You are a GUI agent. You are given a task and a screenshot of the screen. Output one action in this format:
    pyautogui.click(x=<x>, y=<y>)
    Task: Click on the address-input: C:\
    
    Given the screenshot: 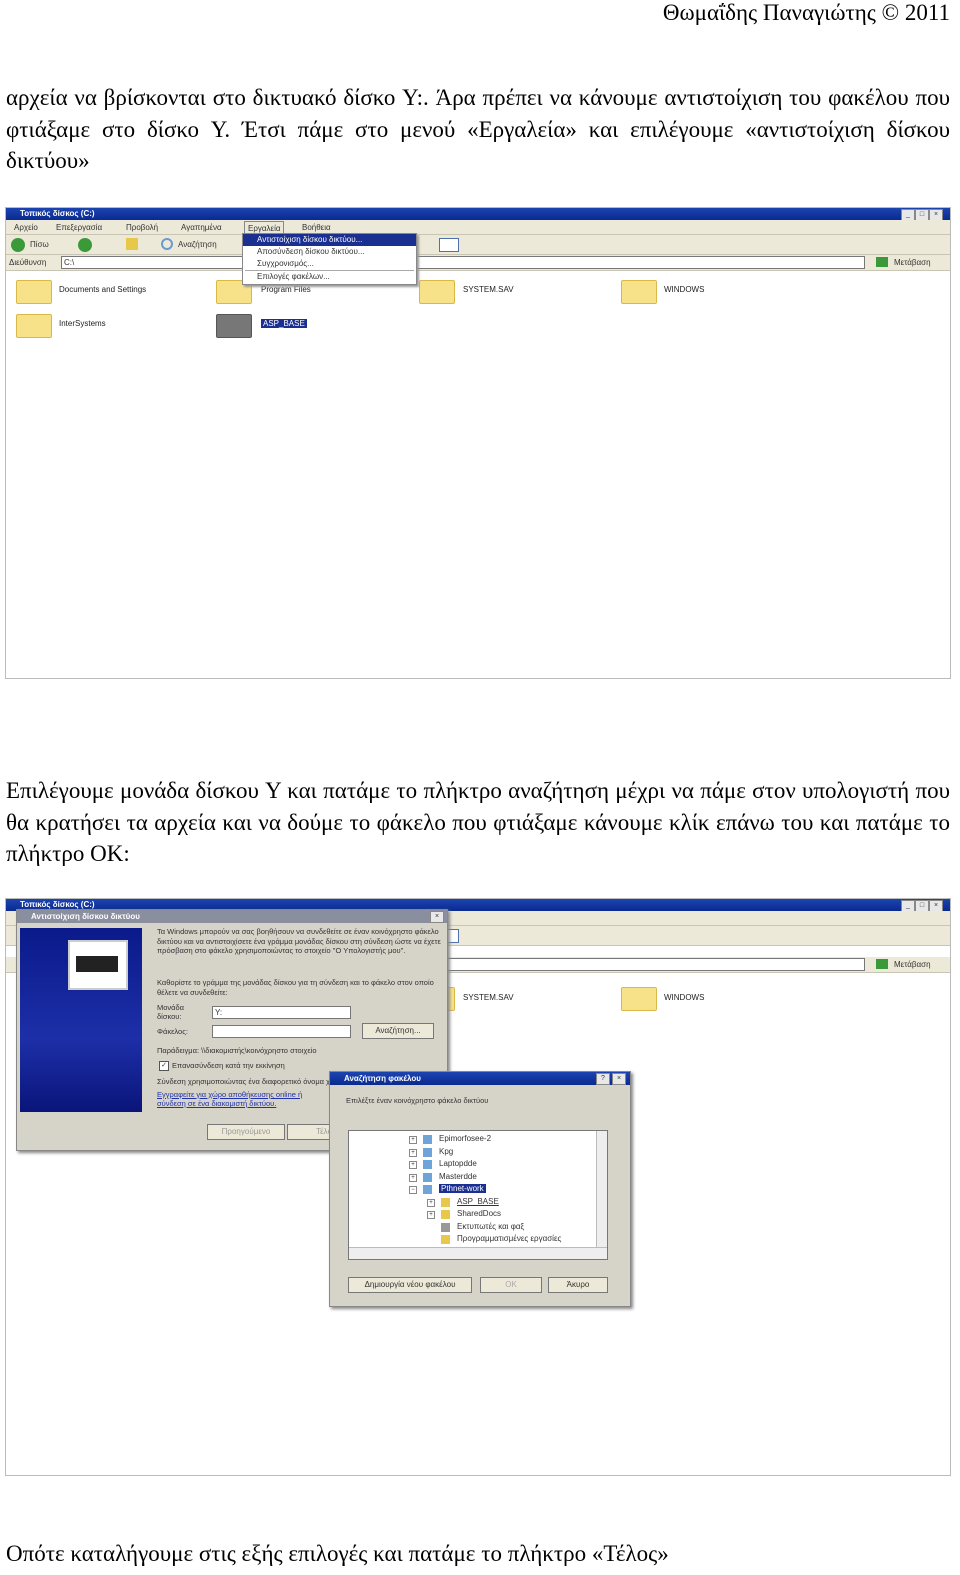 What is the action you would take?
    pyautogui.click(x=463, y=262)
    